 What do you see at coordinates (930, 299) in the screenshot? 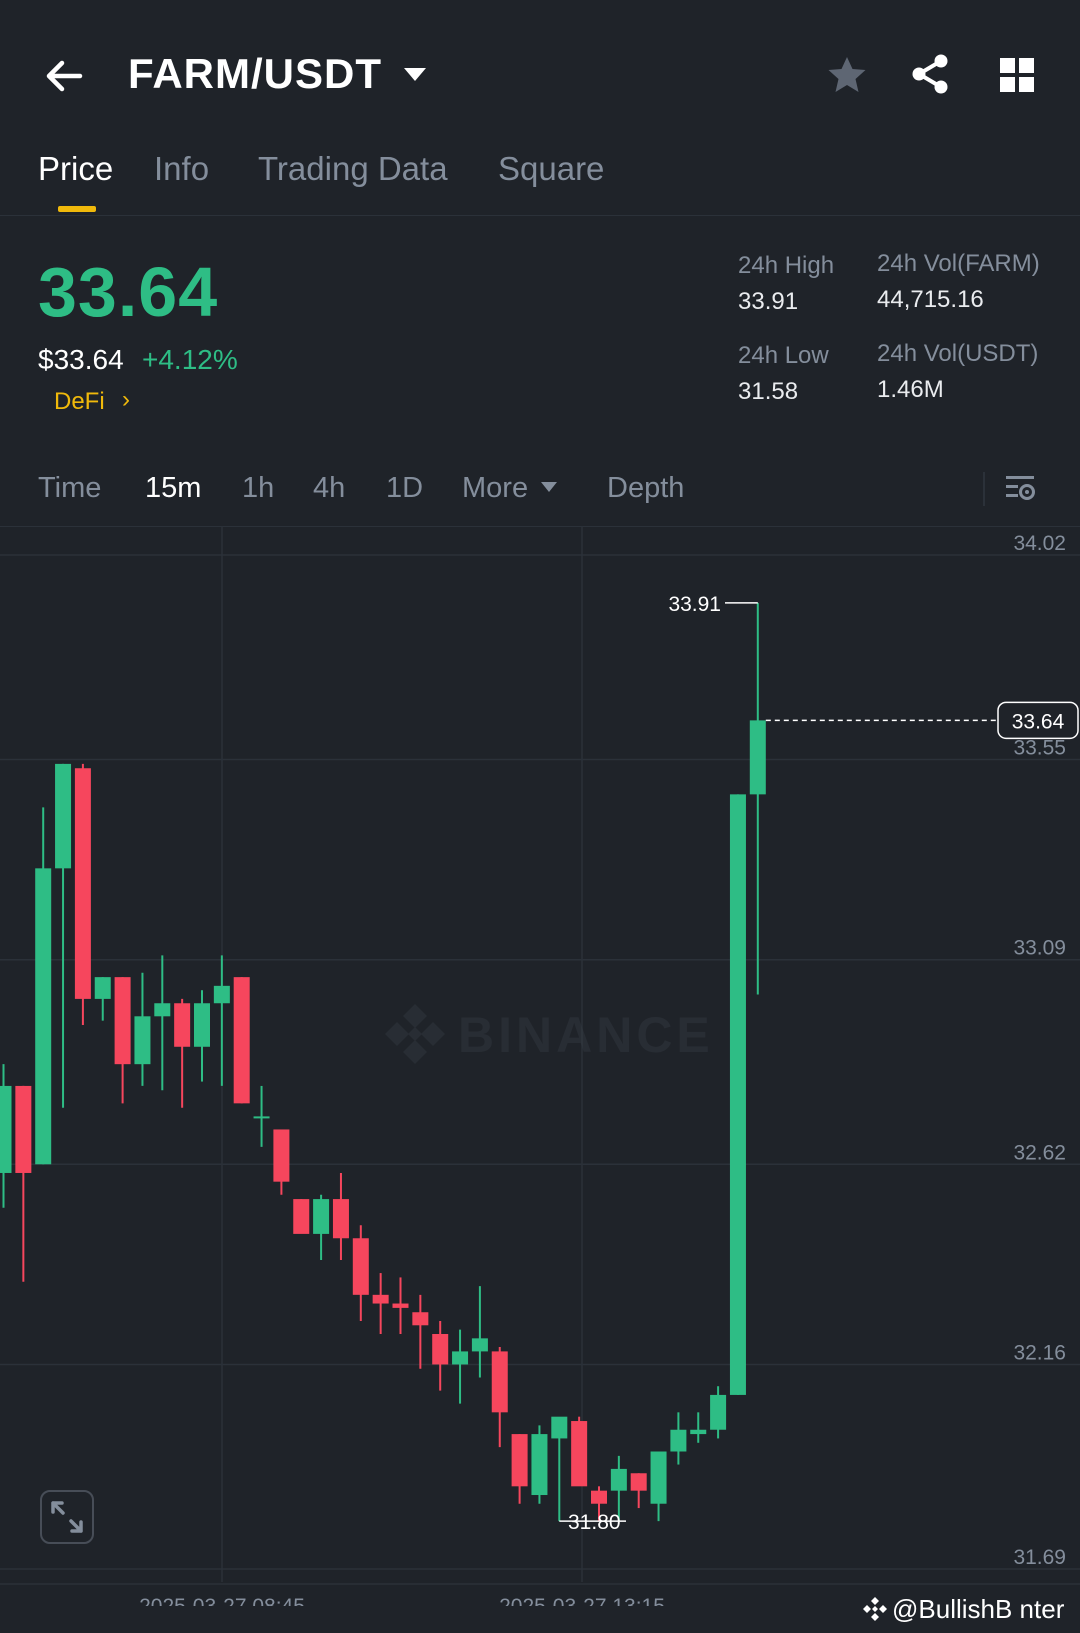
I see `vol-base-value: 44,715.16` at bounding box center [930, 299].